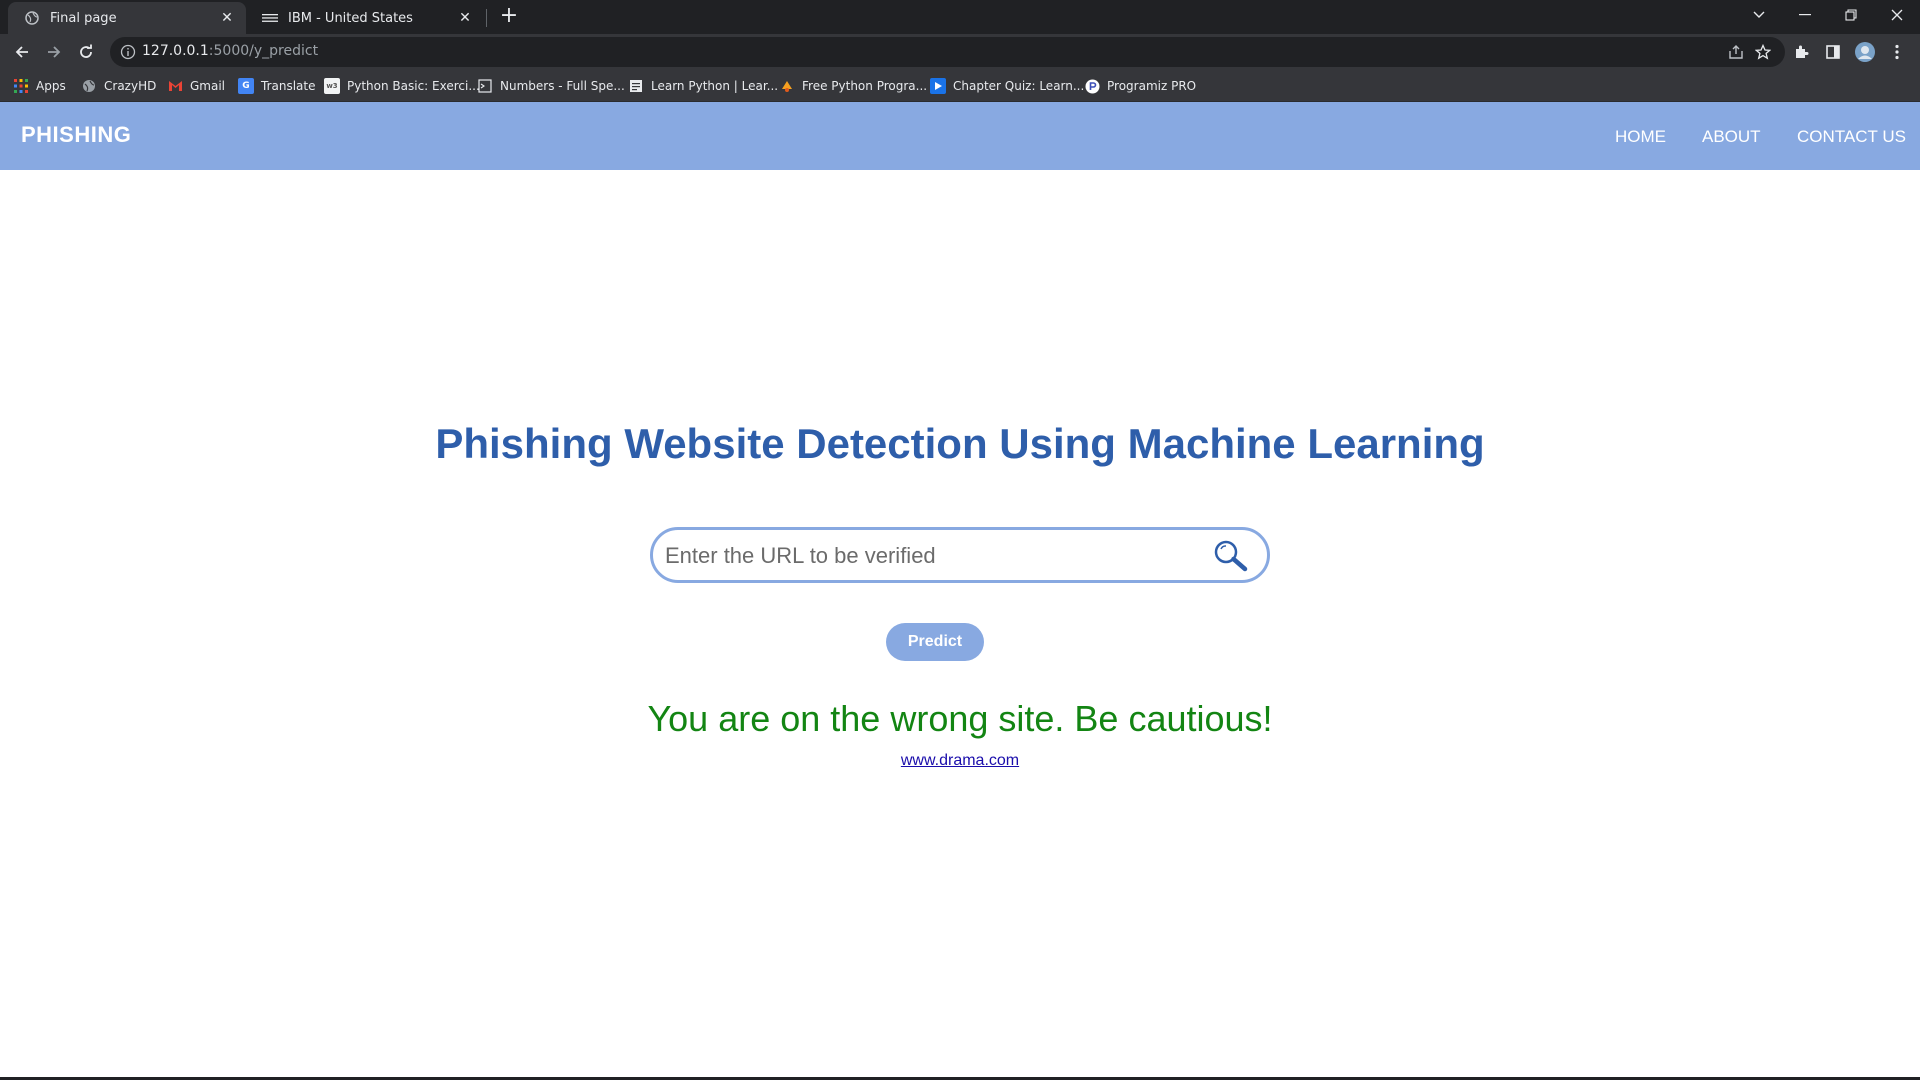 This screenshot has height=1080, width=1920. I want to click on checked-url: www.drama.com, so click(960, 761).